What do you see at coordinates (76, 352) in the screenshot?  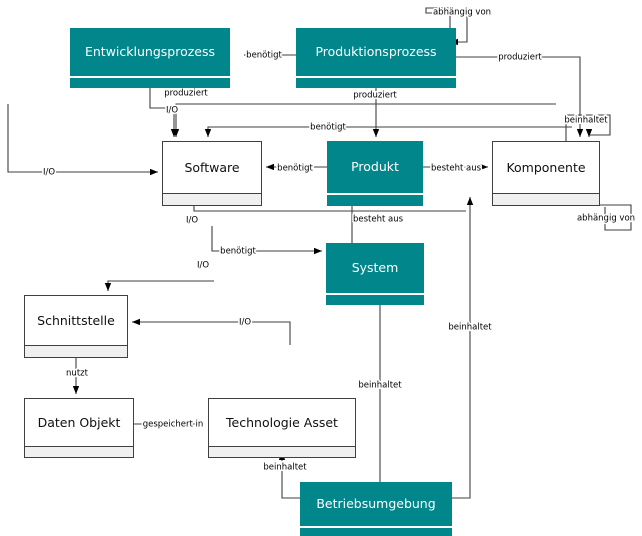 I see `node-footer-schnittstelle` at bounding box center [76, 352].